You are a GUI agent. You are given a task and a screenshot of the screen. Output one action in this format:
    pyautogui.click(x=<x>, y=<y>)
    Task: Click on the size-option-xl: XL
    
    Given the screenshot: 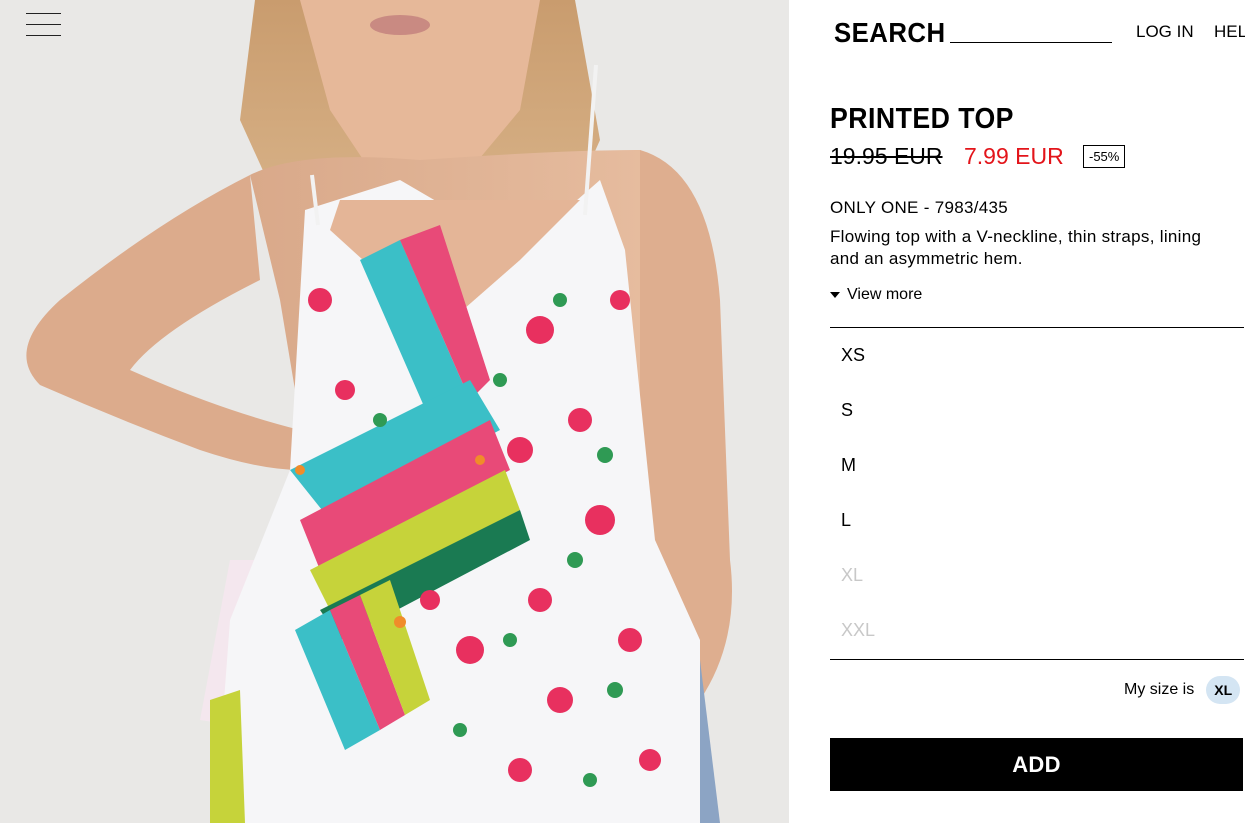 What is the action you would take?
    pyautogui.click(x=852, y=575)
    